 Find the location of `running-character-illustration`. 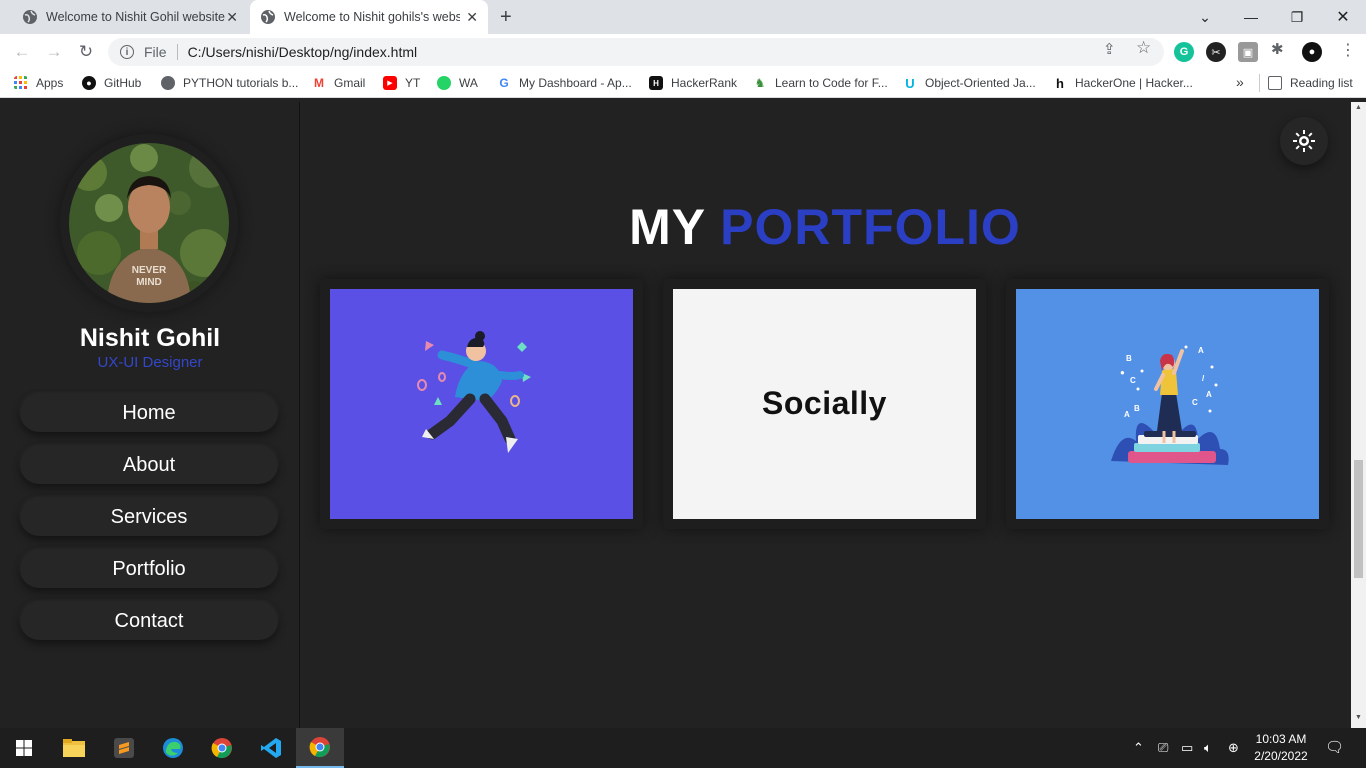

running-character-illustration is located at coordinates (481, 404).